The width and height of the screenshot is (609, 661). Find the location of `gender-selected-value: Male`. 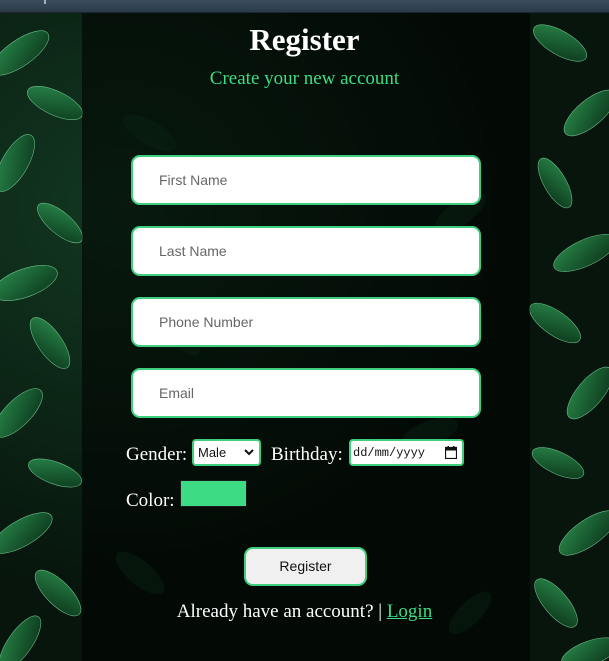

gender-selected-value: Male is located at coordinates (212, 452).